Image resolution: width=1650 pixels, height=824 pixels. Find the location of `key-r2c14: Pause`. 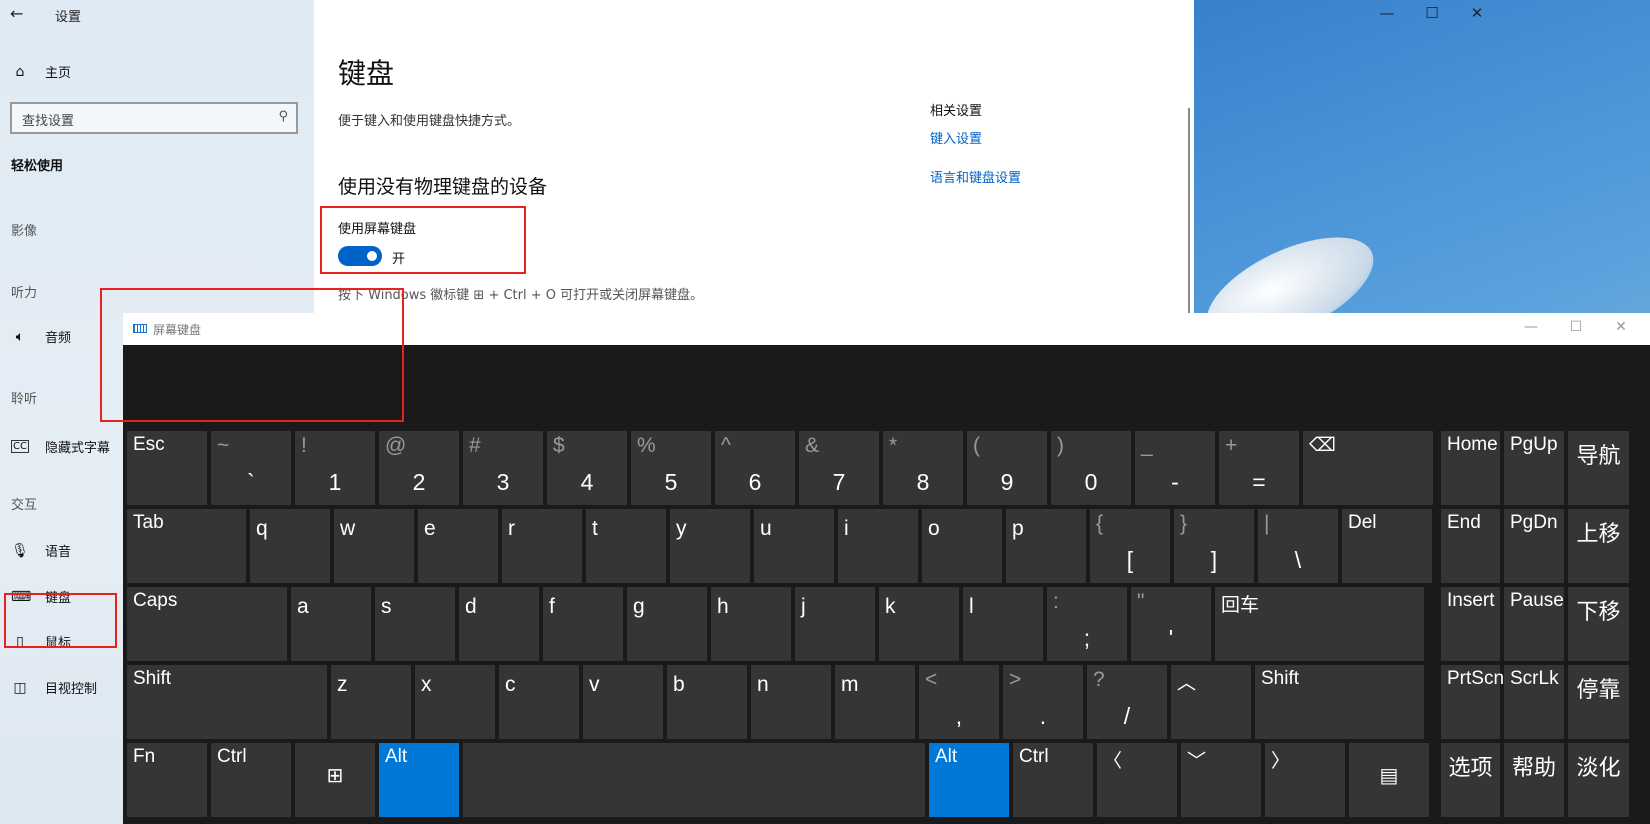

key-r2c14: Pause is located at coordinates (1534, 624).